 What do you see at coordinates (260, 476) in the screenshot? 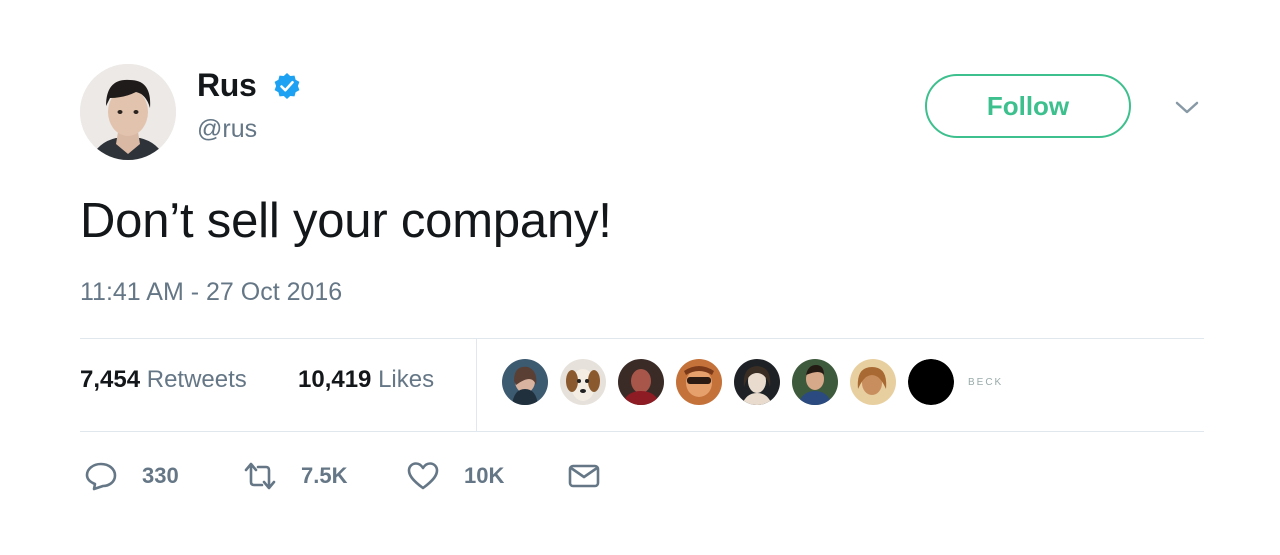
I see `retweet-icon` at bounding box center [260, 476].